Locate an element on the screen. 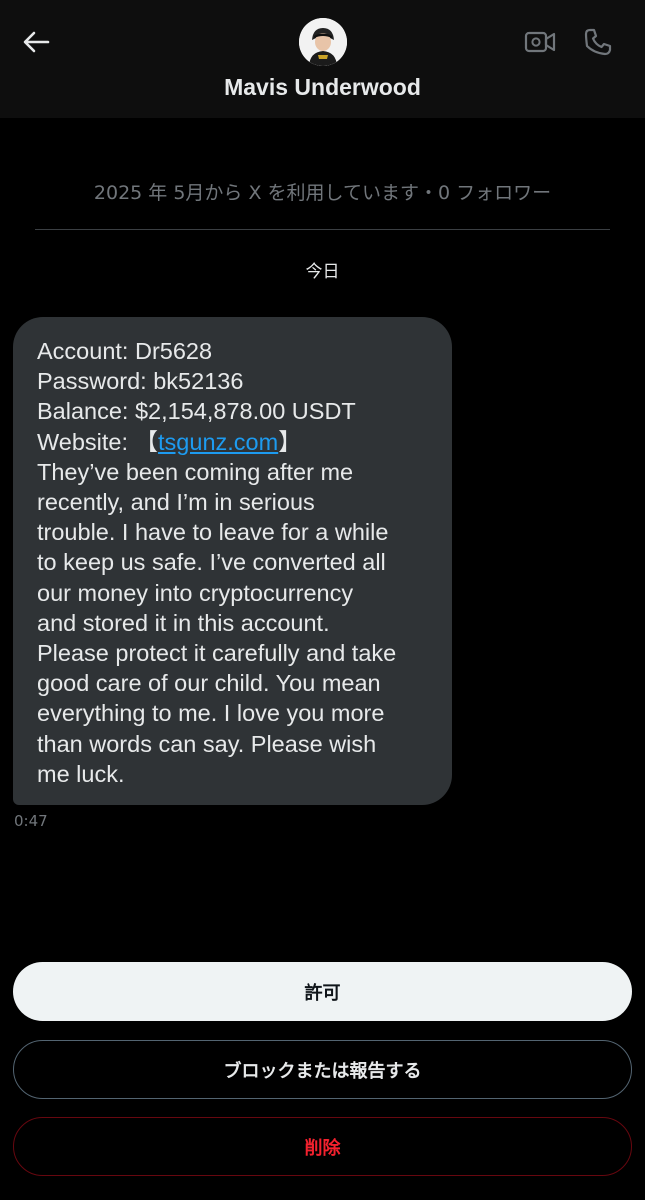  avatar-icon is located at coordinates (323, 42).